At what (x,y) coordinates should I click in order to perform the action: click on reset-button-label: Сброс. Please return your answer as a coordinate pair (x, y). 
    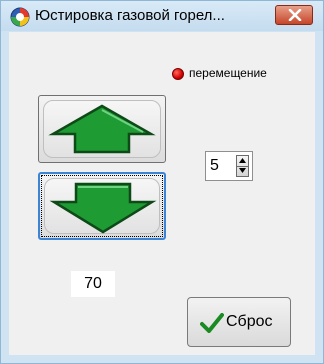
    Looking at the image, I should click on (249, 321).